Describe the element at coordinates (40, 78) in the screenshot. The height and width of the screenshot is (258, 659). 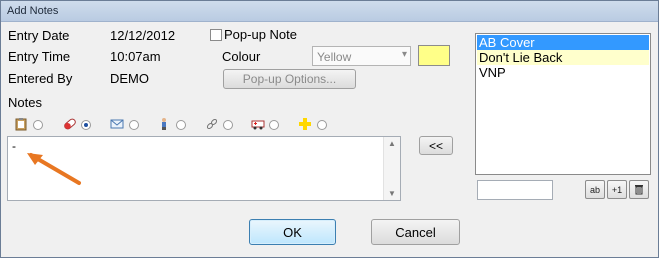
I see `entered-by-label: Entered By` at that location.